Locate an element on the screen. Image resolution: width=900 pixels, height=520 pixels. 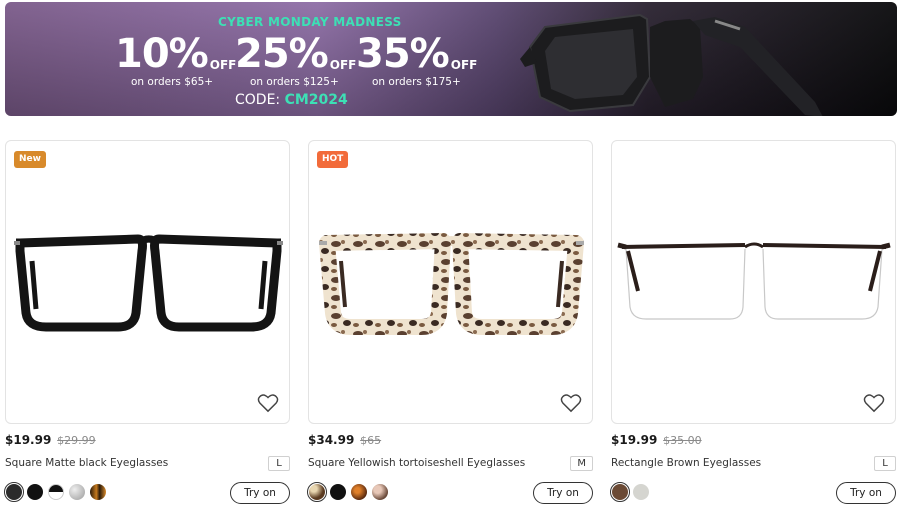
swatch-tortoise-light is located at coordinates (317, 492).